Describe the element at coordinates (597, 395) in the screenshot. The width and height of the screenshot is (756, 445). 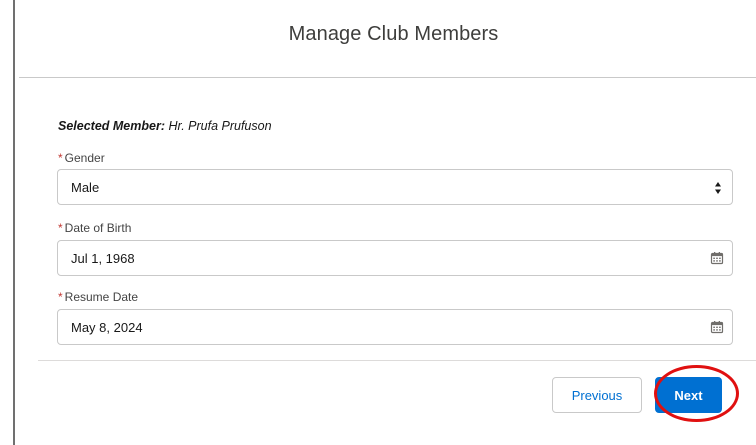
I see `previous-button: Previous` at that location.